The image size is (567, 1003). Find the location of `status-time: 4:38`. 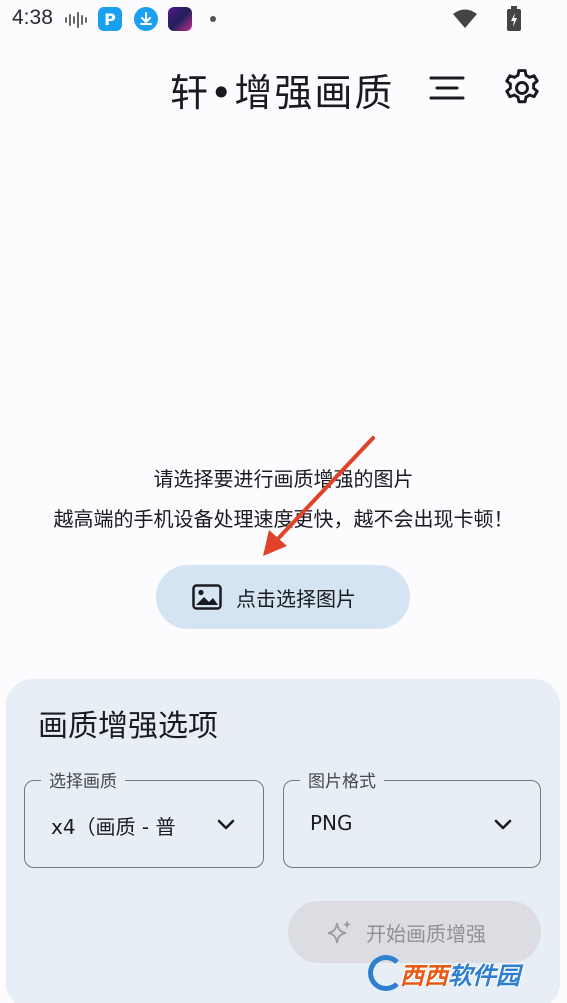

status-time: 4:38 is located at coordinates (32, 17).